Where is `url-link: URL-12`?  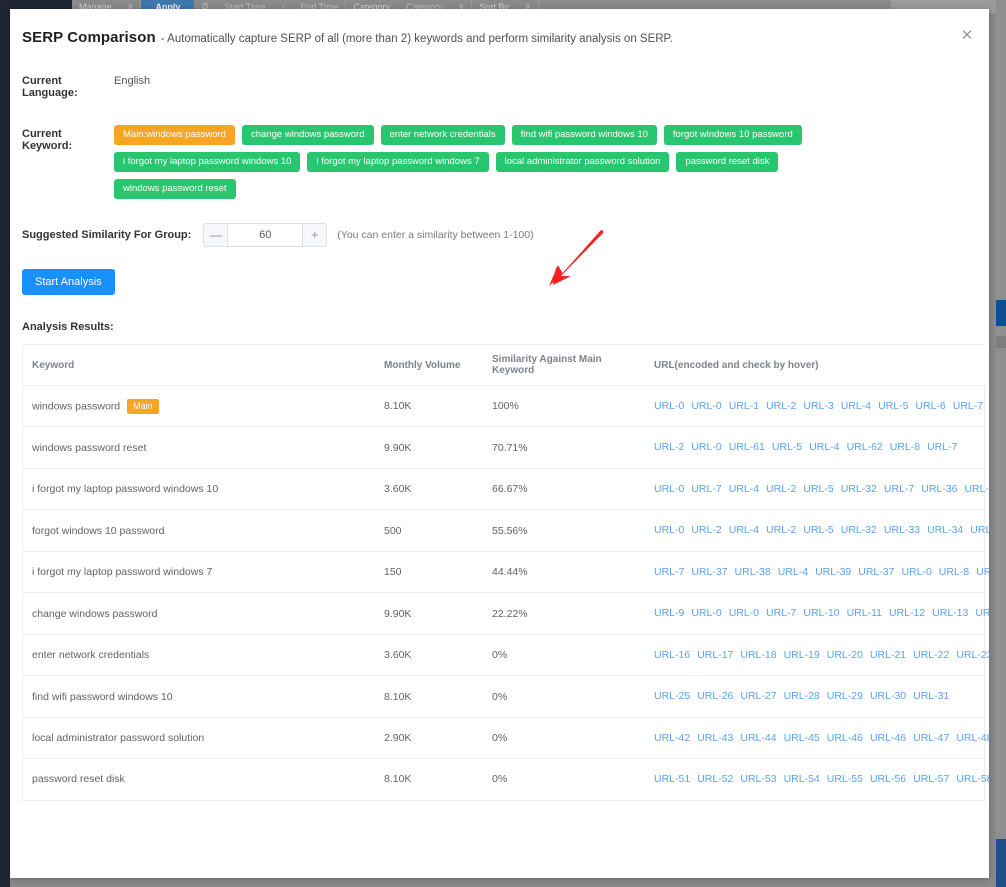
url-link: URL-12 is located at coordinates (907, 613).